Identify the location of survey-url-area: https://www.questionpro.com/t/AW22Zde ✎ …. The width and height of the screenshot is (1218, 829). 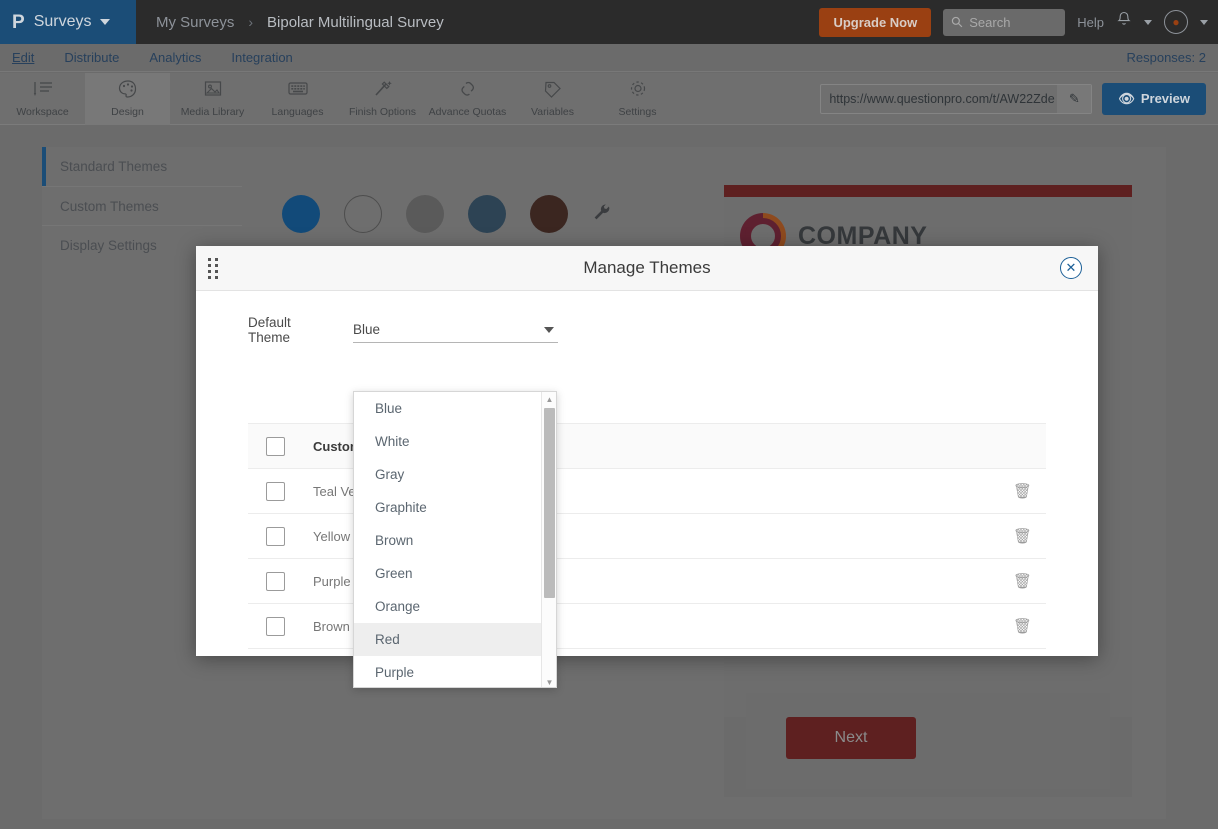
(1019, 98).